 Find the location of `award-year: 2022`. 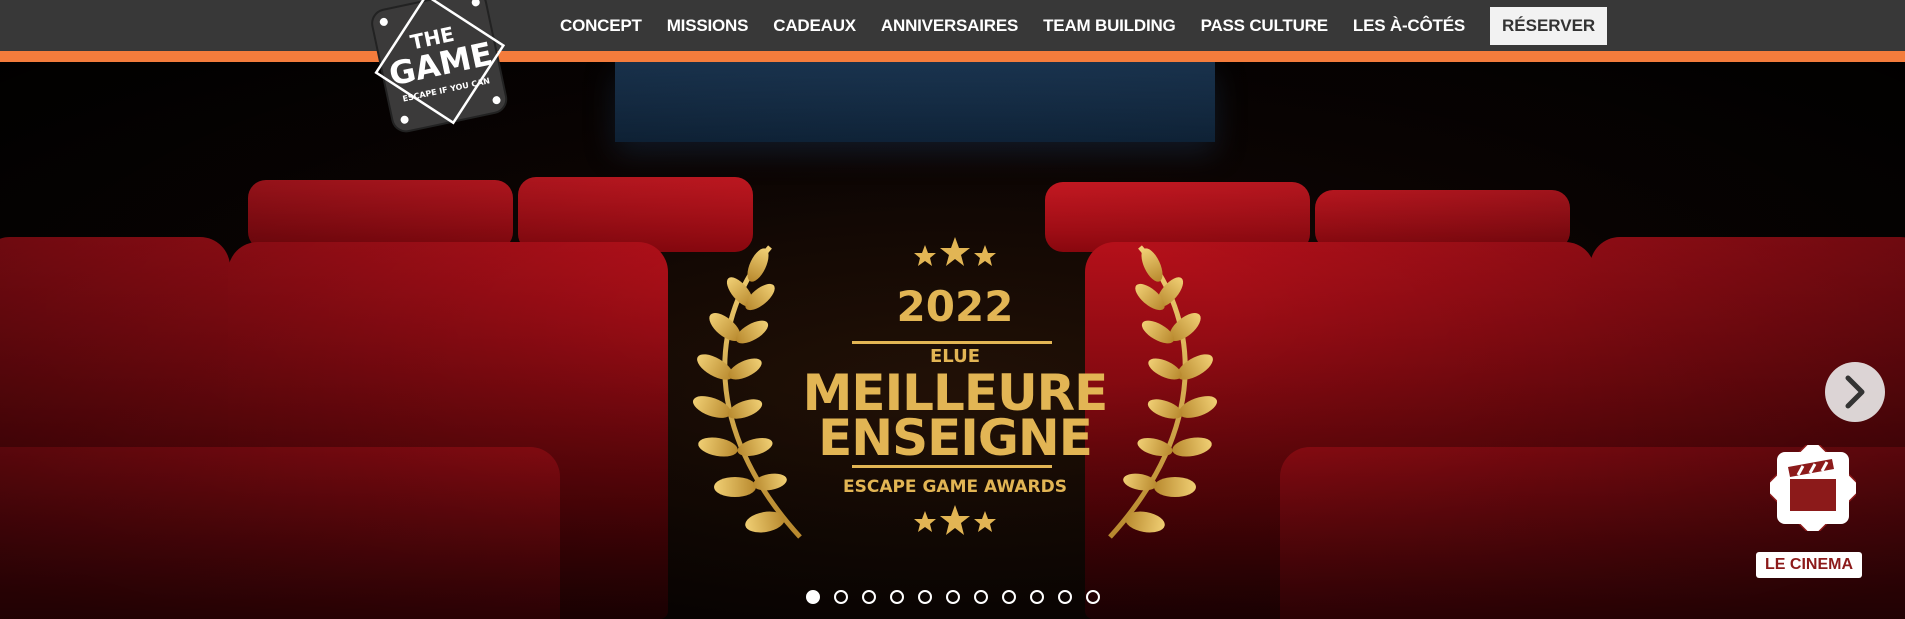

award-year: 2022 is located at coordinates (955, 306).